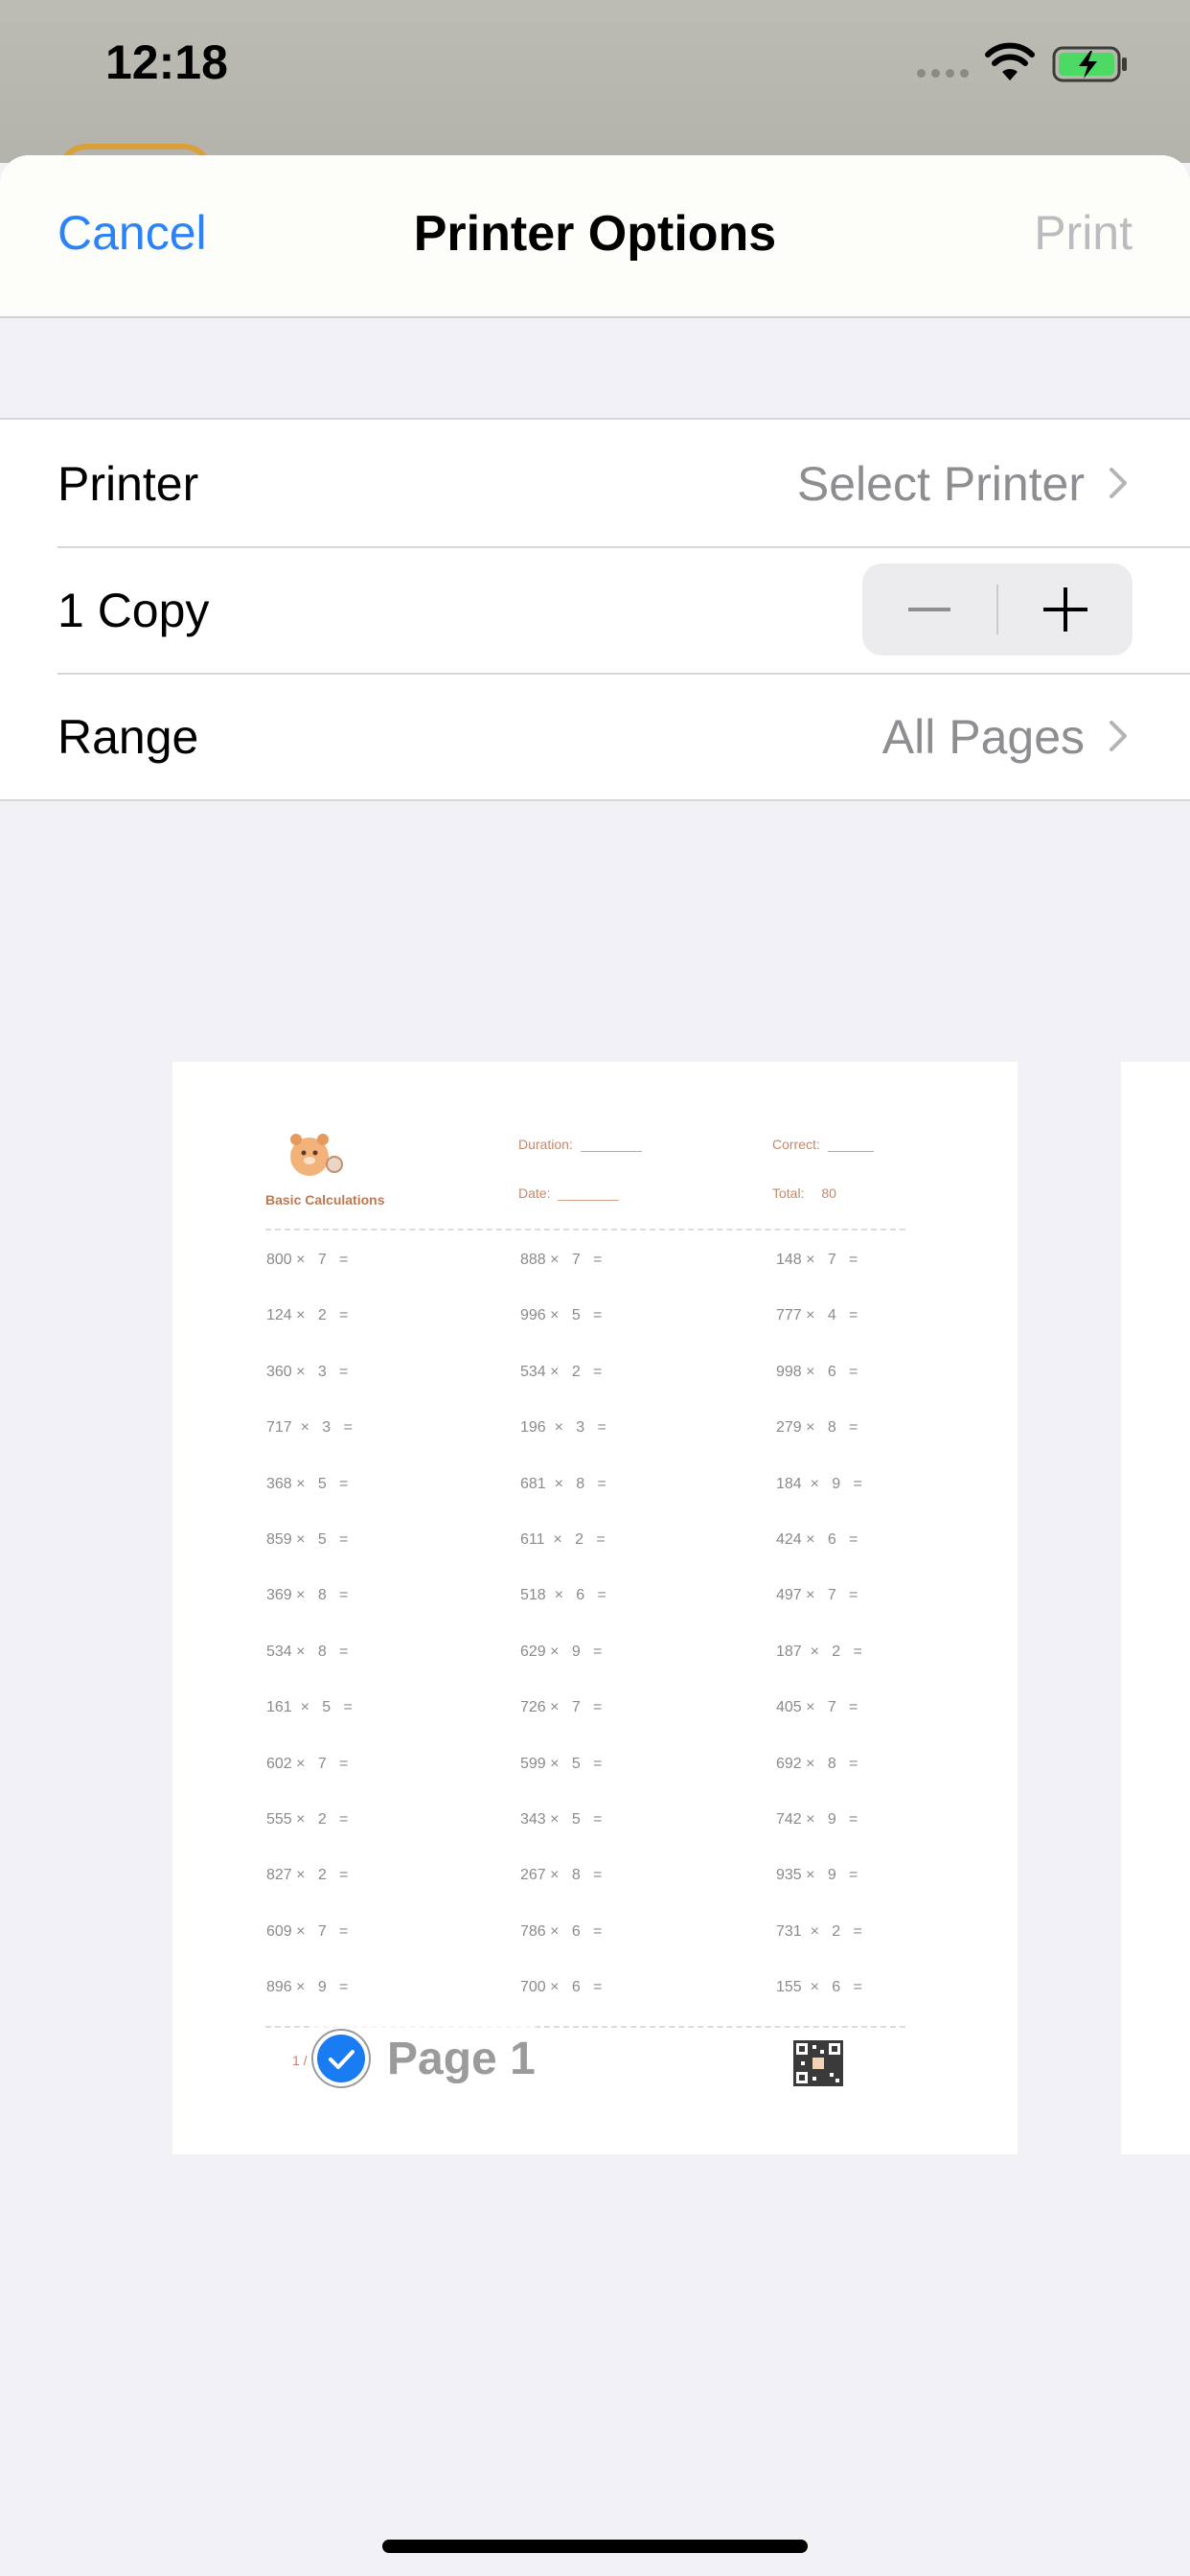 The height and width of the screenshot is (2576, 1190). I want to click on problem-item: 343 × 5 =, so click(561, 1819).